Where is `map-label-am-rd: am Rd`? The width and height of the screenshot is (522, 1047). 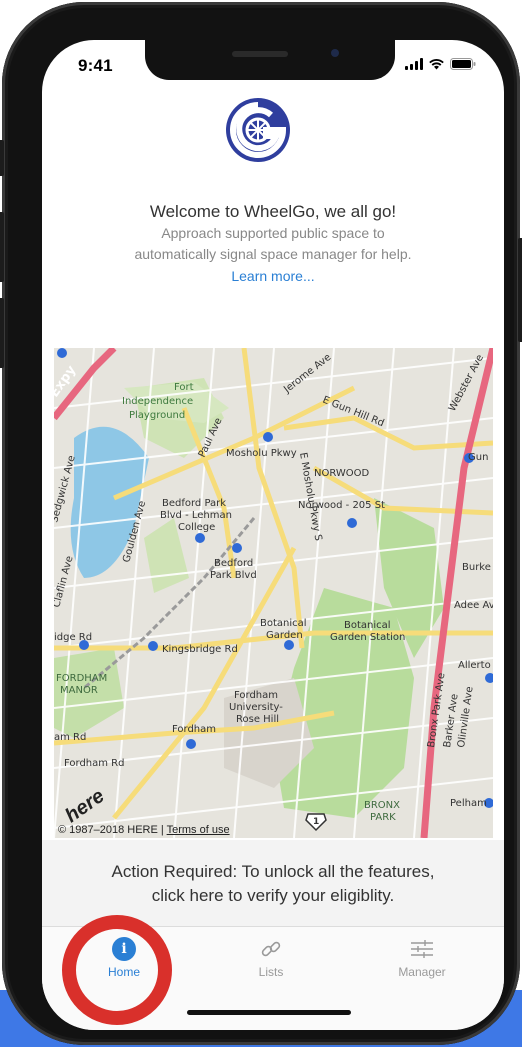
map-label-am-rd: am Rd is located at coordinates (70, 737).